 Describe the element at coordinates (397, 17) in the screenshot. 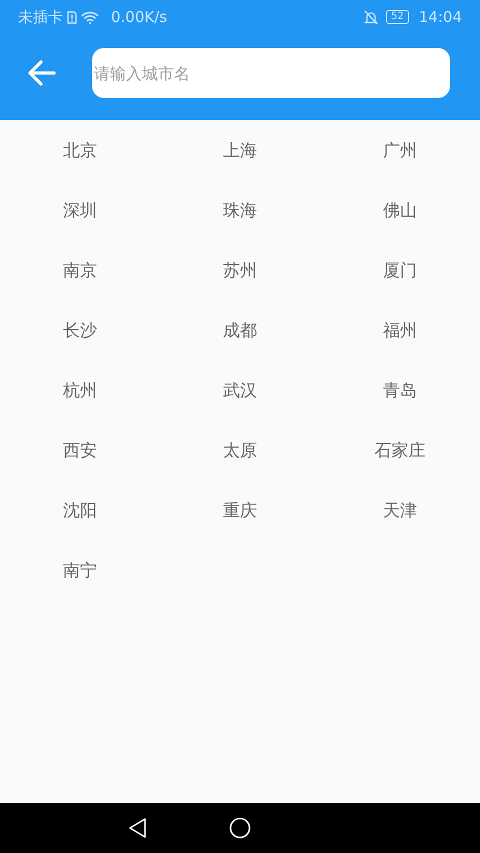

I see `battery-indicator: 52` at that location.